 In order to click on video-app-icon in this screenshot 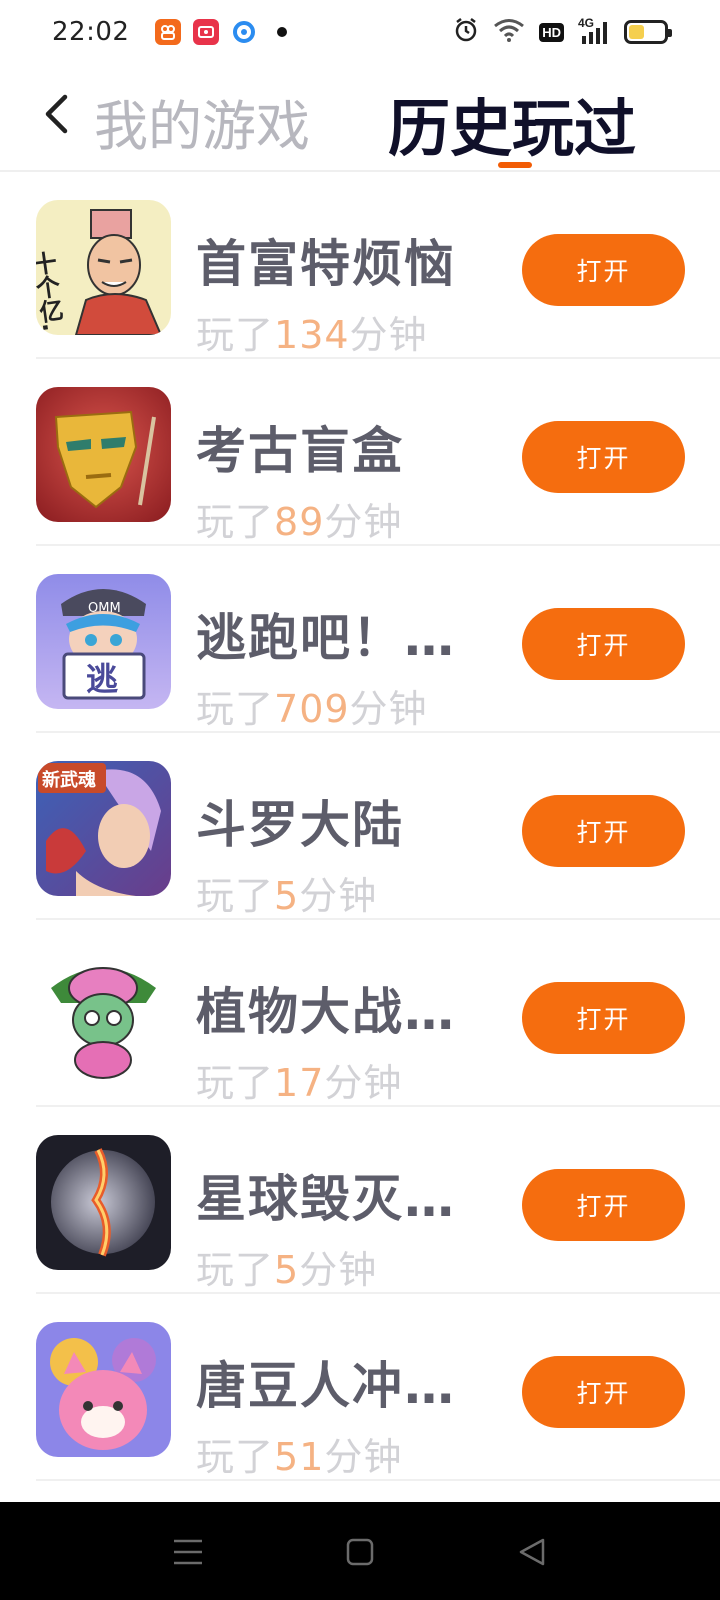, I will do `click(206, 32)`.